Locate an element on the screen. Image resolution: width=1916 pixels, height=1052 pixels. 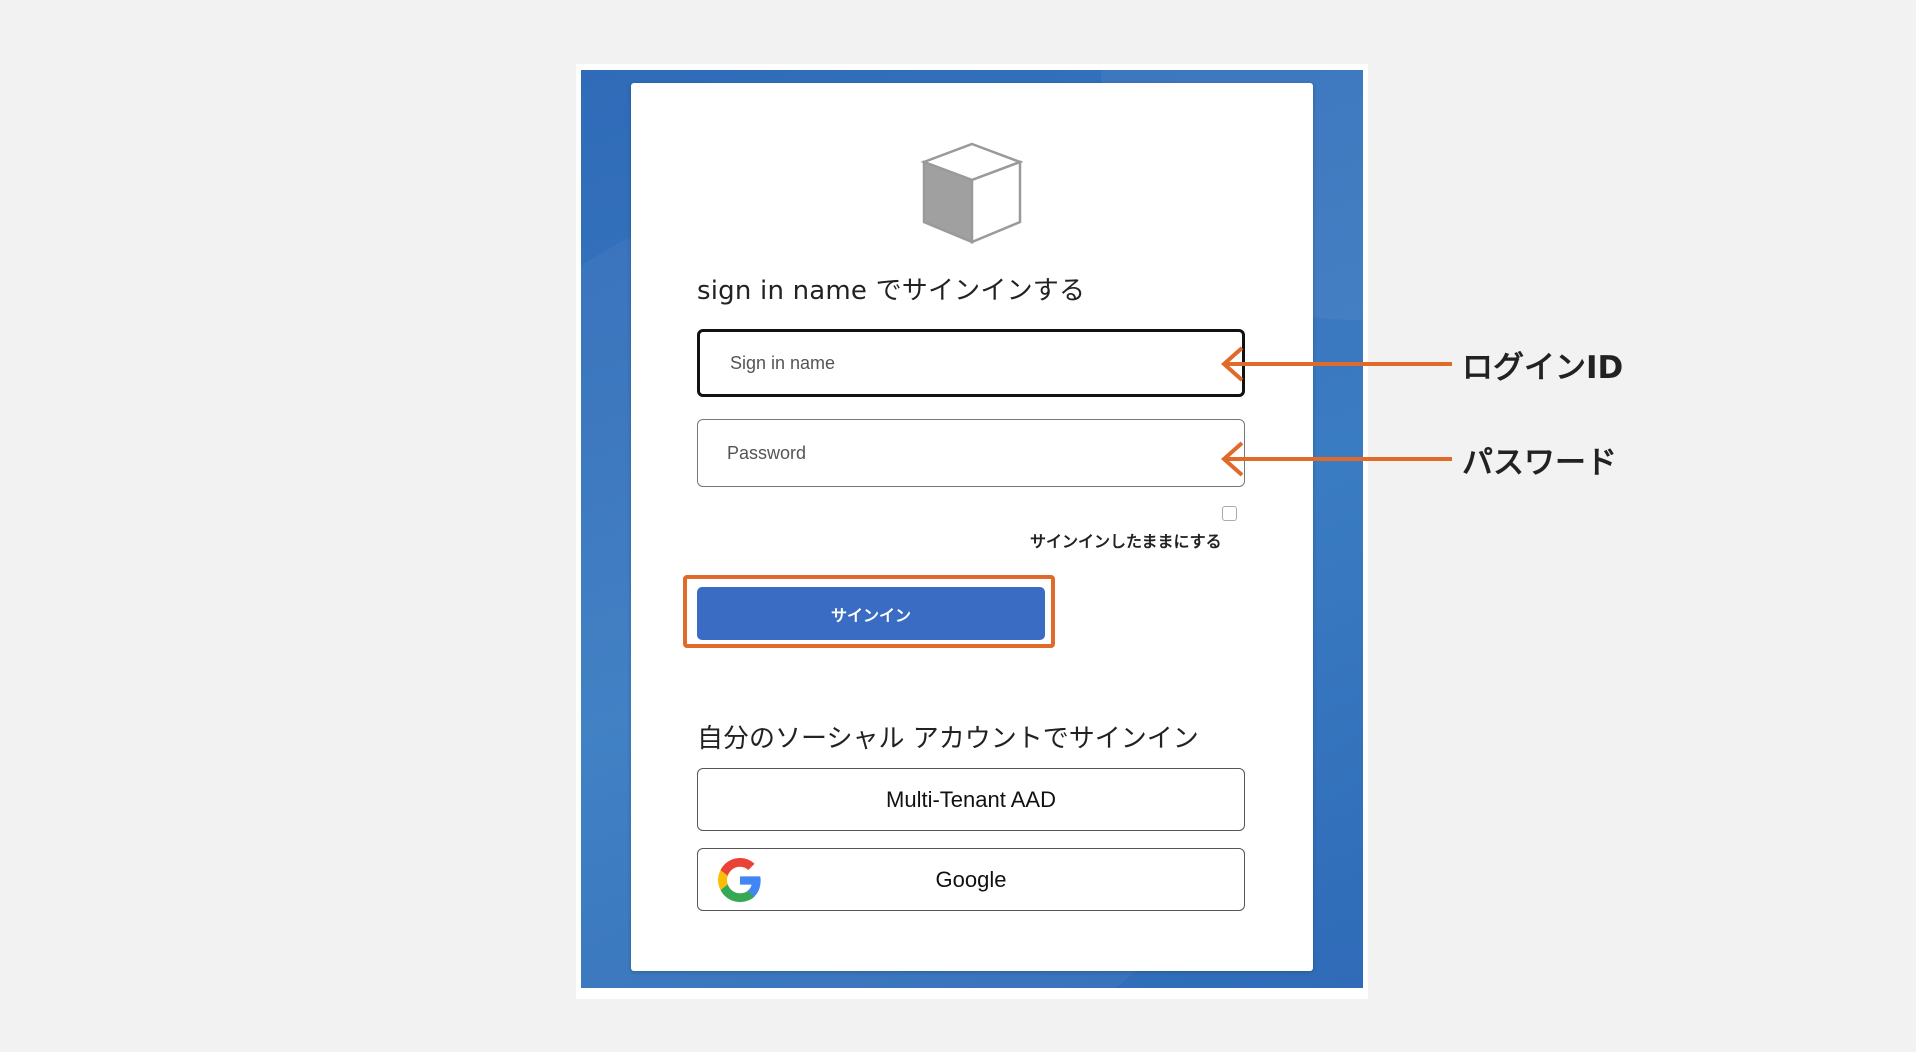
google-label: Google is located at coordinates (971, 879).